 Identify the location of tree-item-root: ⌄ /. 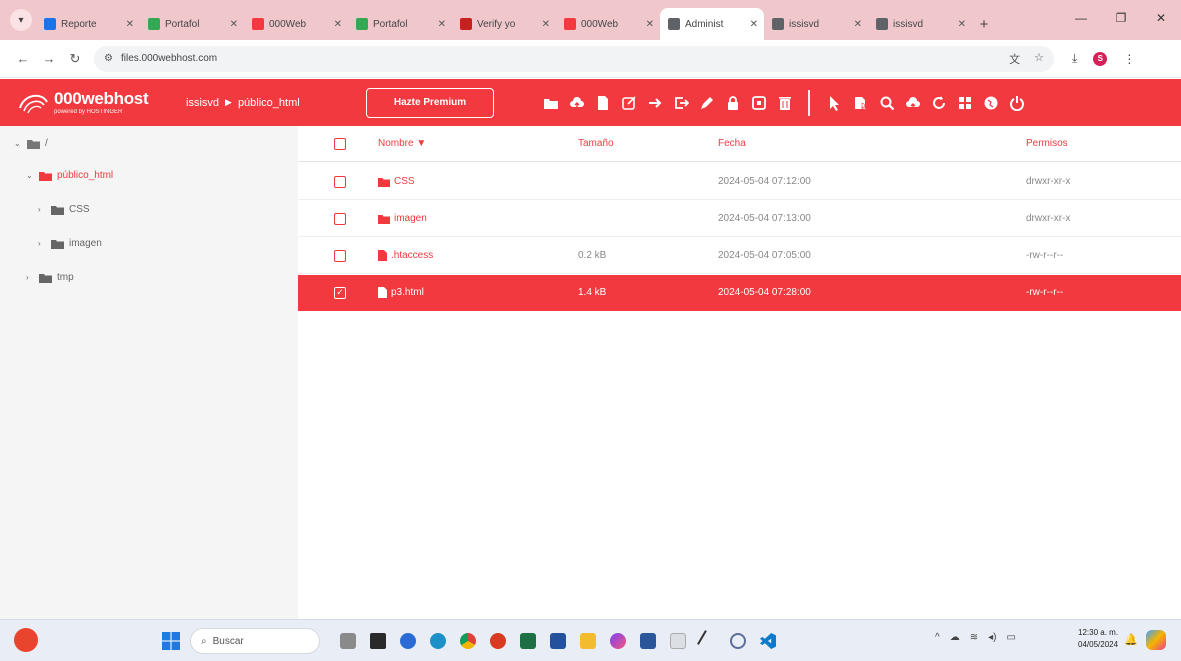
(31, 143).